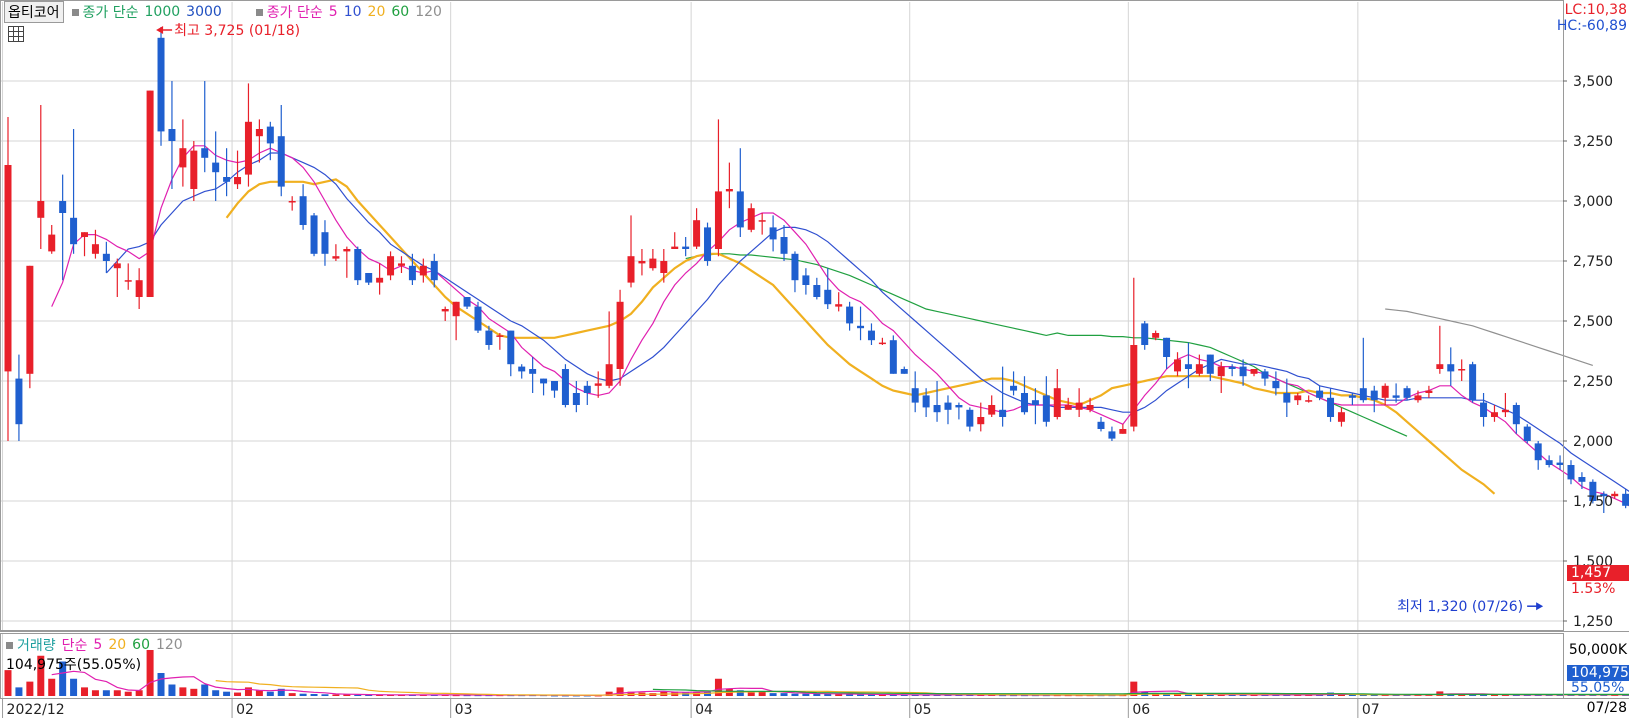 The width and height of the screenshot is (1629, 718). What do you see at coordinates (1141, 710) in the screenshot?
I see `x-month-label: 06` at bounding box center [1141, 710].